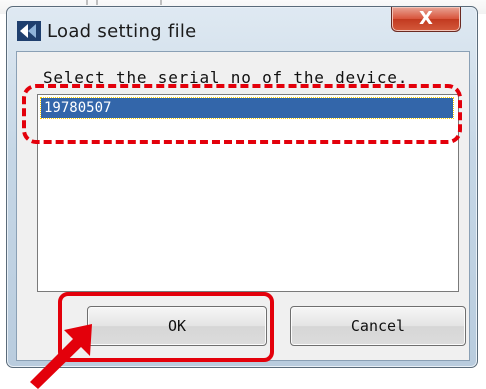 The image size is (486, 389). I want to click on close-button: X, so click(426, 19).